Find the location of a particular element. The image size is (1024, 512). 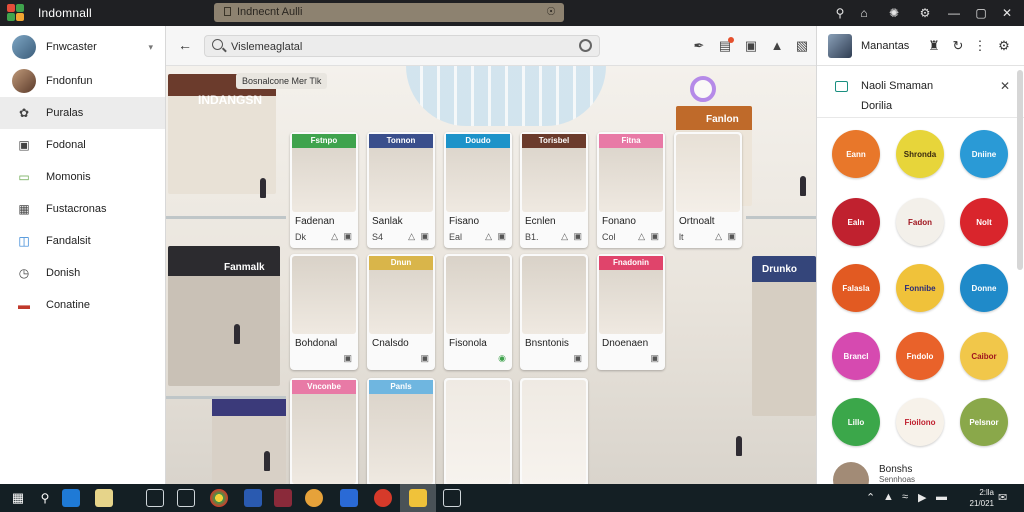

wifi-icon: ≈ is located at coordinates (905, 497).